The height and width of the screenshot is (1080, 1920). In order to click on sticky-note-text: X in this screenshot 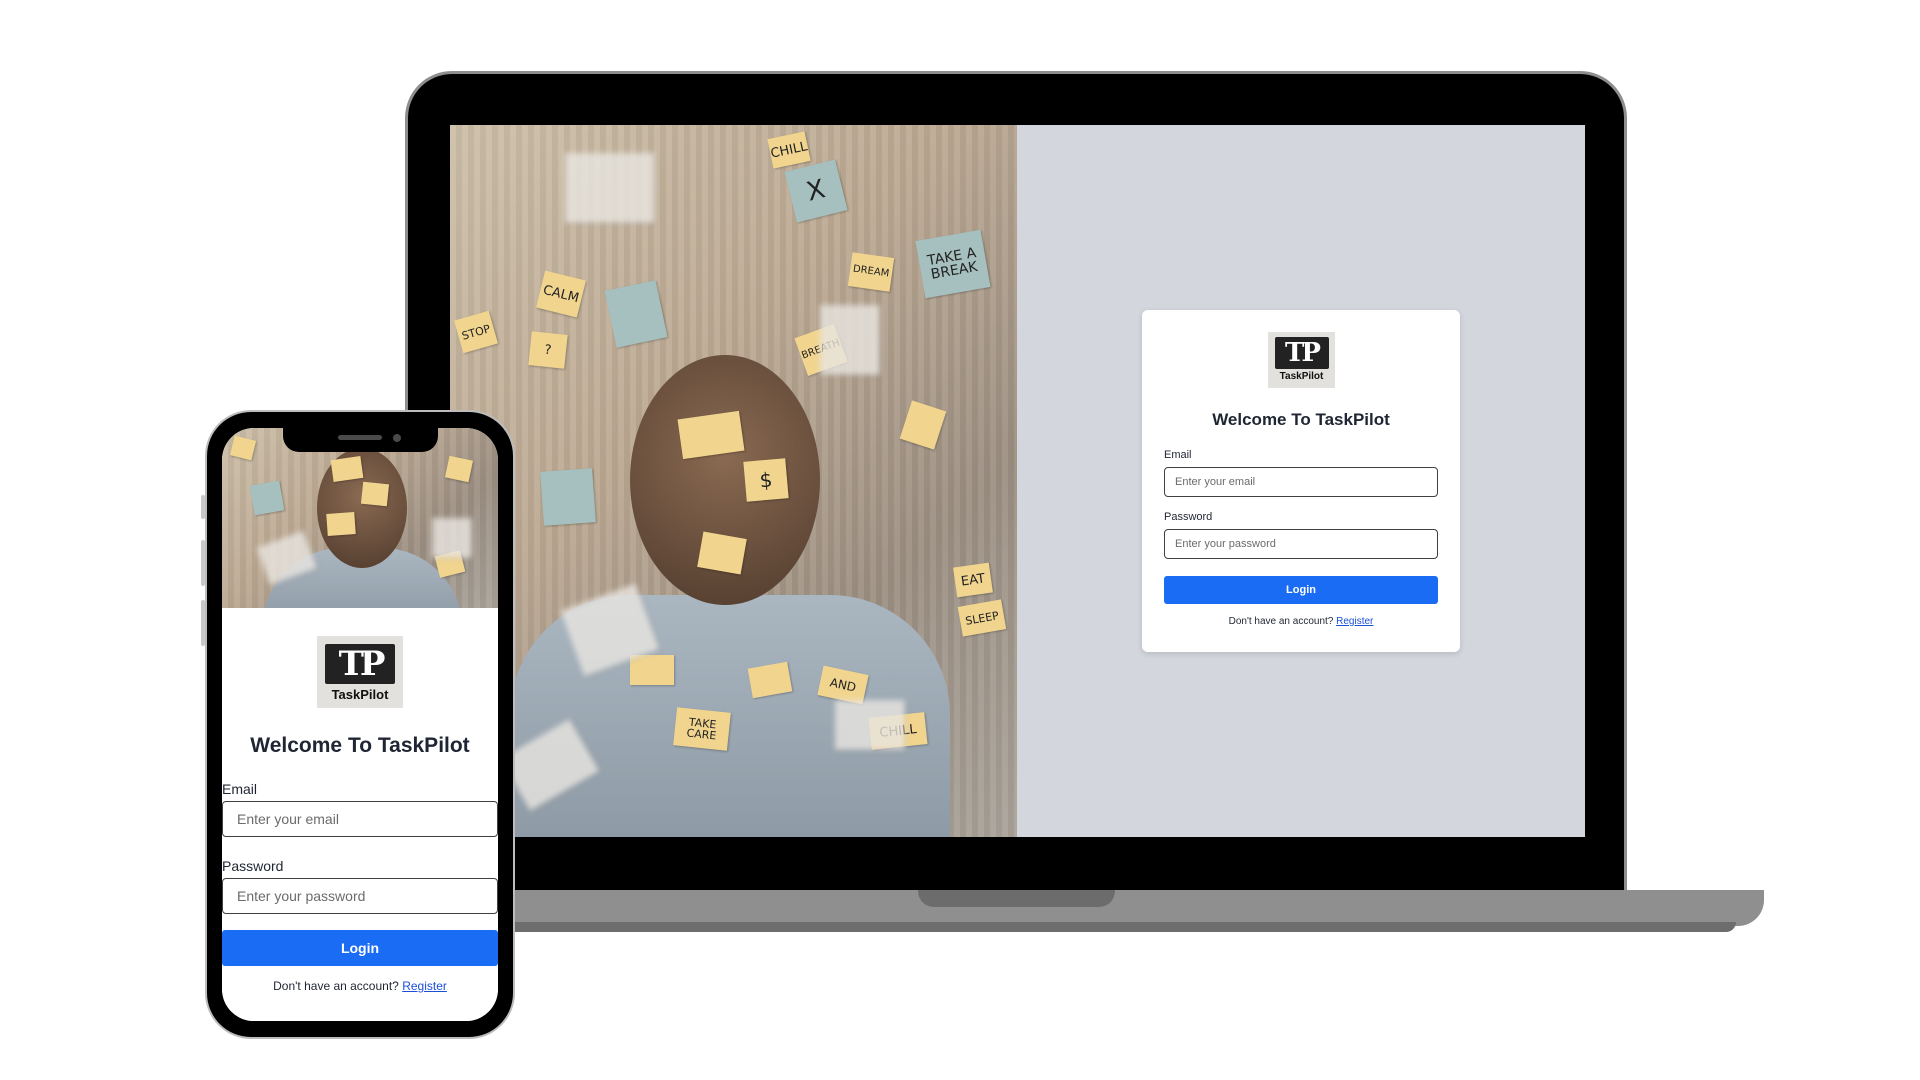, I will do `click(816, 191)`.